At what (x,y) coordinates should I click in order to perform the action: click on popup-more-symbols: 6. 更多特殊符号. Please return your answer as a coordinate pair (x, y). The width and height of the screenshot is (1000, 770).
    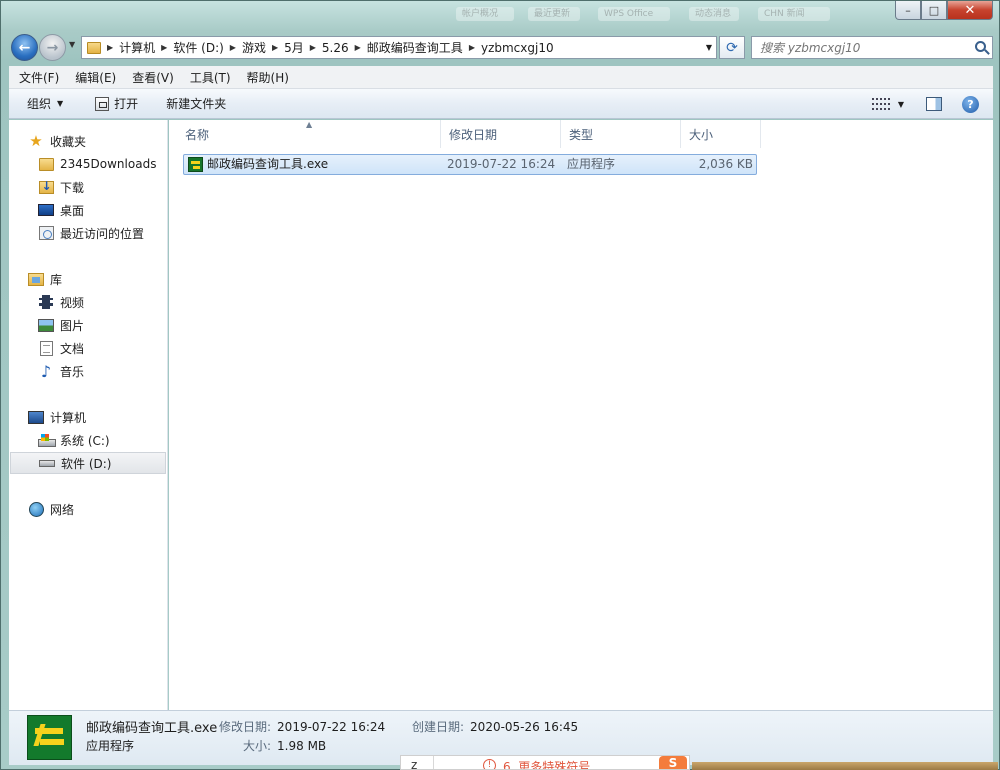
    Looking at the image, I should click on (546, 763).